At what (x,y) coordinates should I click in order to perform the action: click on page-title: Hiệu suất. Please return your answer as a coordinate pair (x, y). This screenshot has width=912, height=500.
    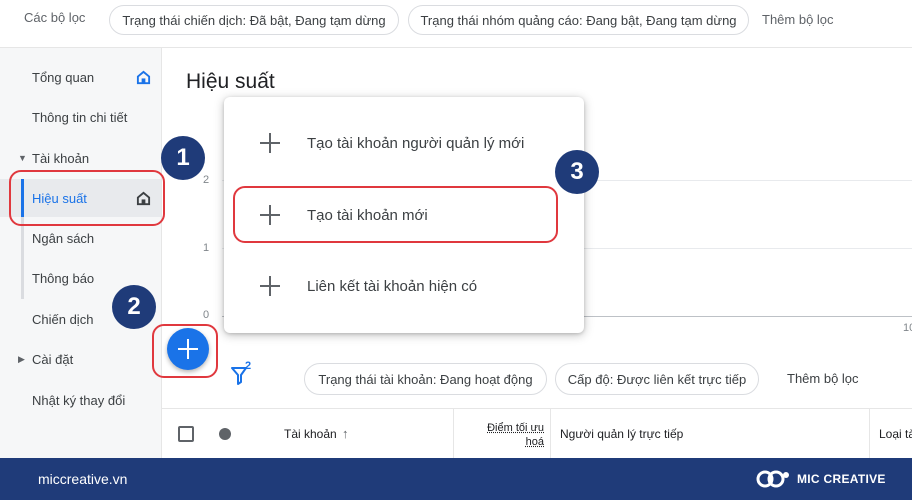
    Looking at the image, I should click on (230, 81).